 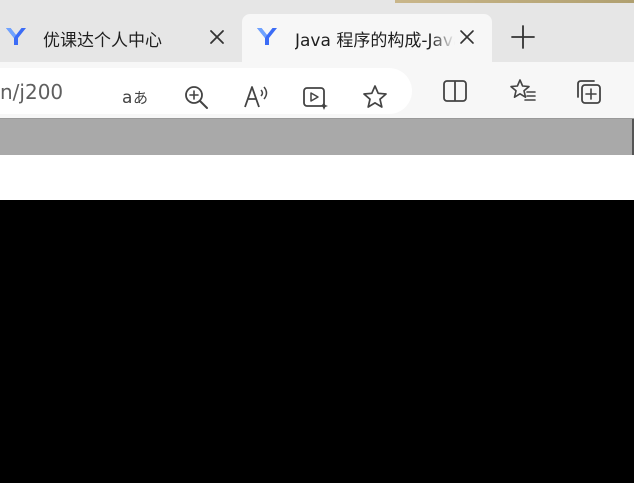 What do you see at coordinates (31, 92) in the screenshot?
I see `url-text: n/j200` at bounding box center [31, 92].